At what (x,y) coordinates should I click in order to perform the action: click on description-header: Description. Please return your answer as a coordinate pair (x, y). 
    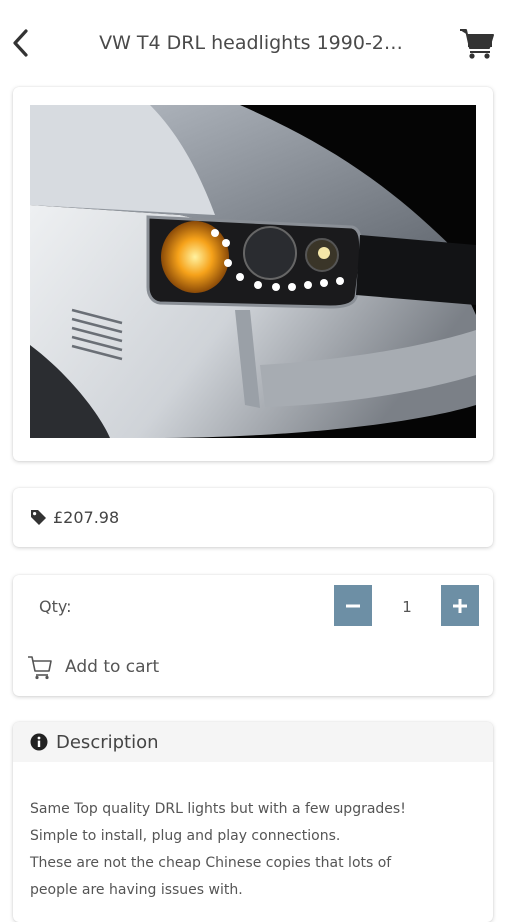
    Looking at the image, I should click on (253, 742).